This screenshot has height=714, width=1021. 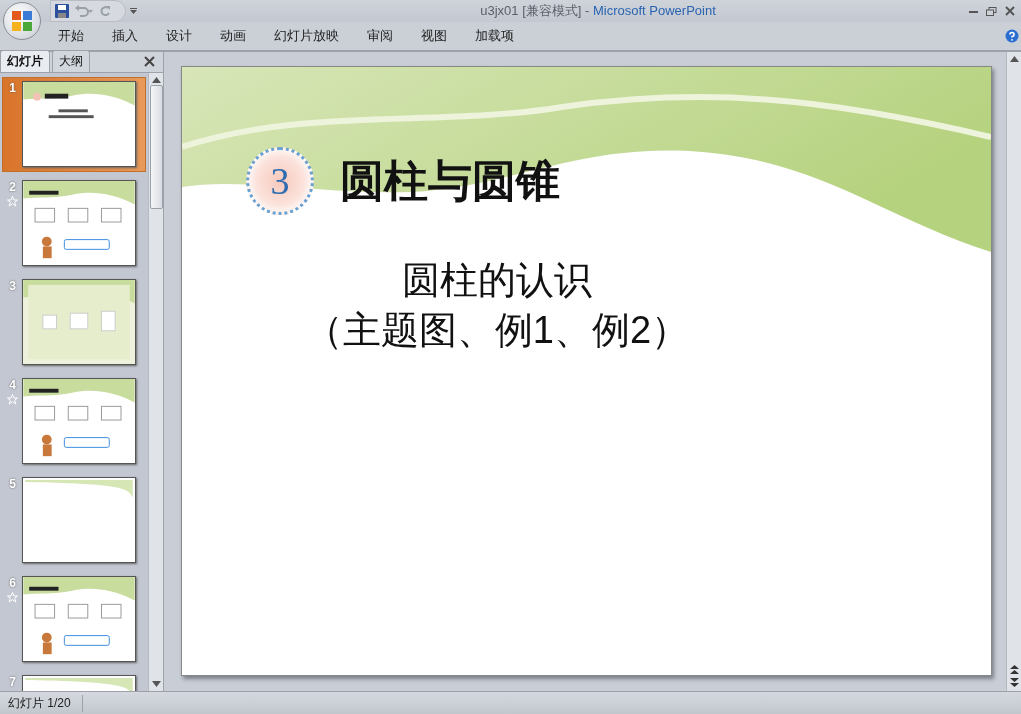 I want to click on ribbon-tab: 加载项, so click(x=494, y=36).